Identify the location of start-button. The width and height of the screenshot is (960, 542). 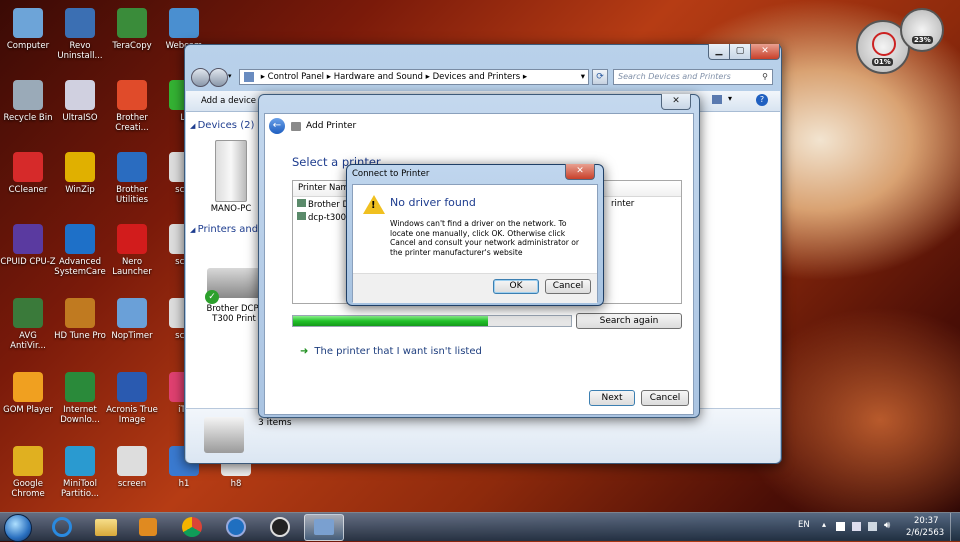
(18, 528).